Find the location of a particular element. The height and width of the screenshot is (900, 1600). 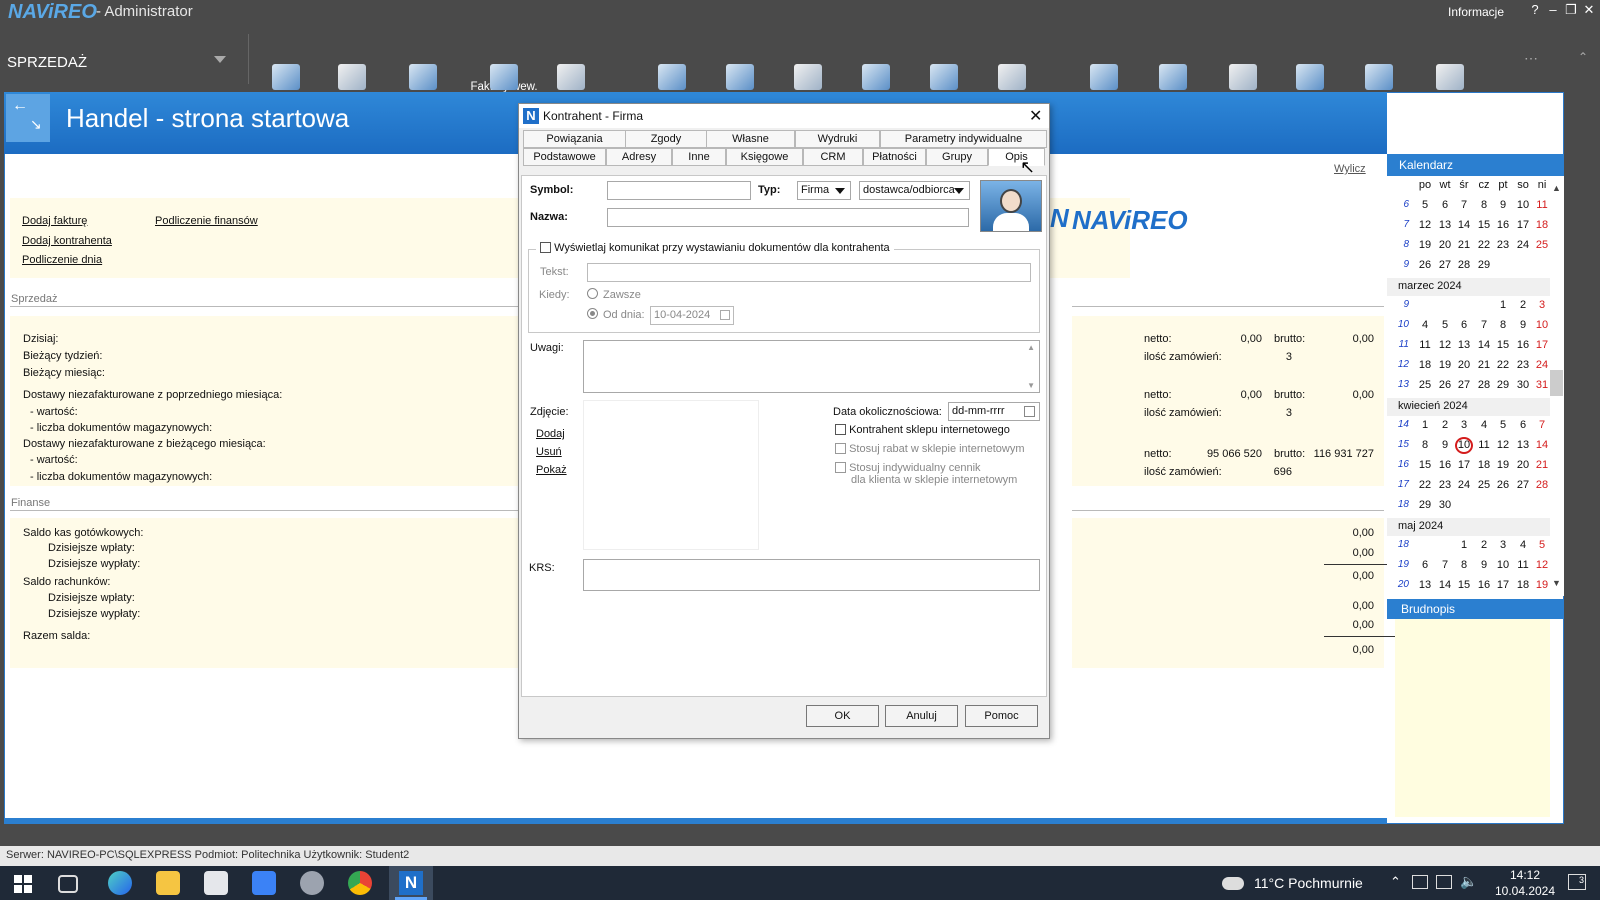

calendar-day: 27 is located at coordinates (1445, 265).